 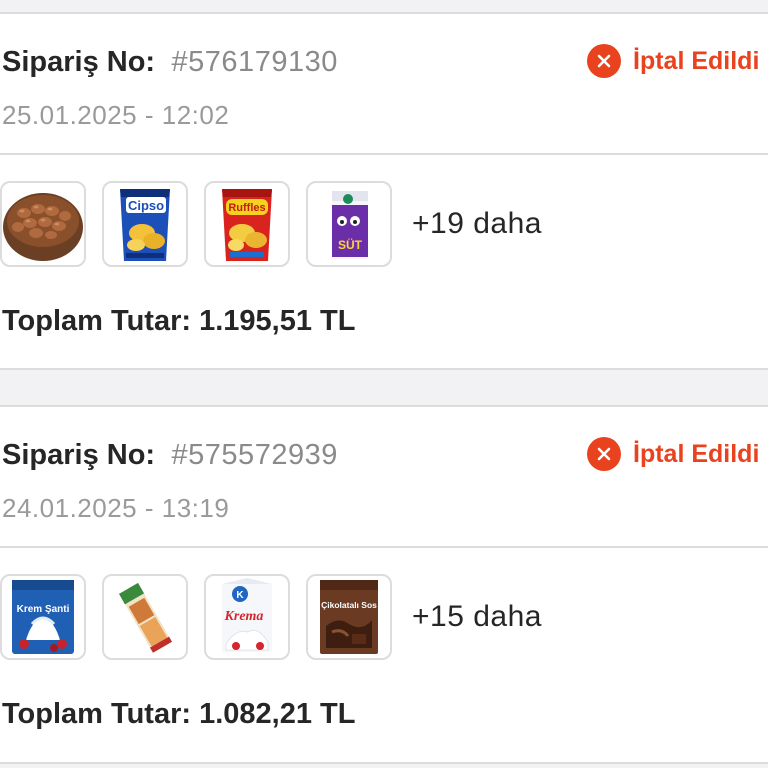 I want to click on order-total: Toplam Tutar: 1.082,21 TL, so click(x=179, y=714).